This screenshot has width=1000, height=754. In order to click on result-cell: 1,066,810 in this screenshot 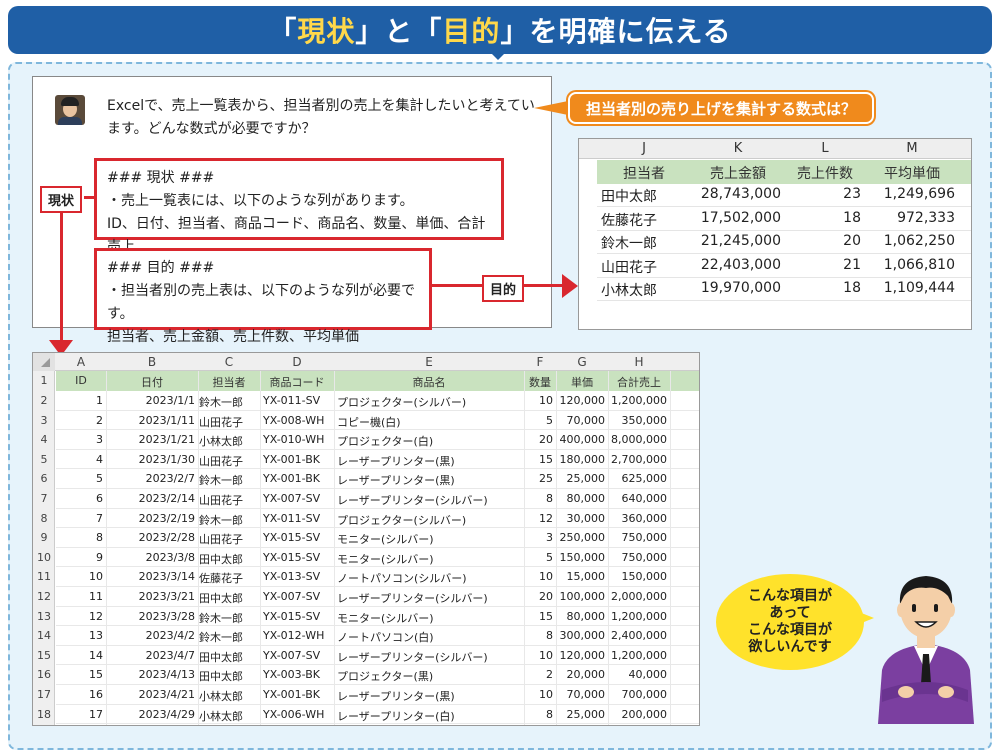, I will do `click(912, 265)`.